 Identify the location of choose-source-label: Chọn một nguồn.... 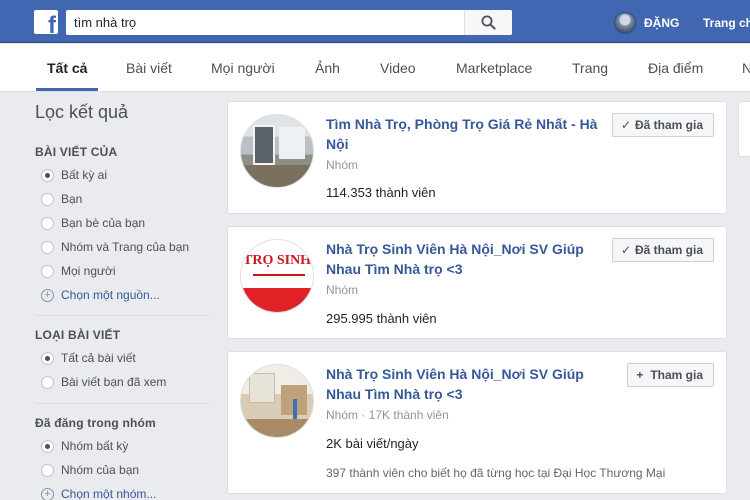
(110, 295).